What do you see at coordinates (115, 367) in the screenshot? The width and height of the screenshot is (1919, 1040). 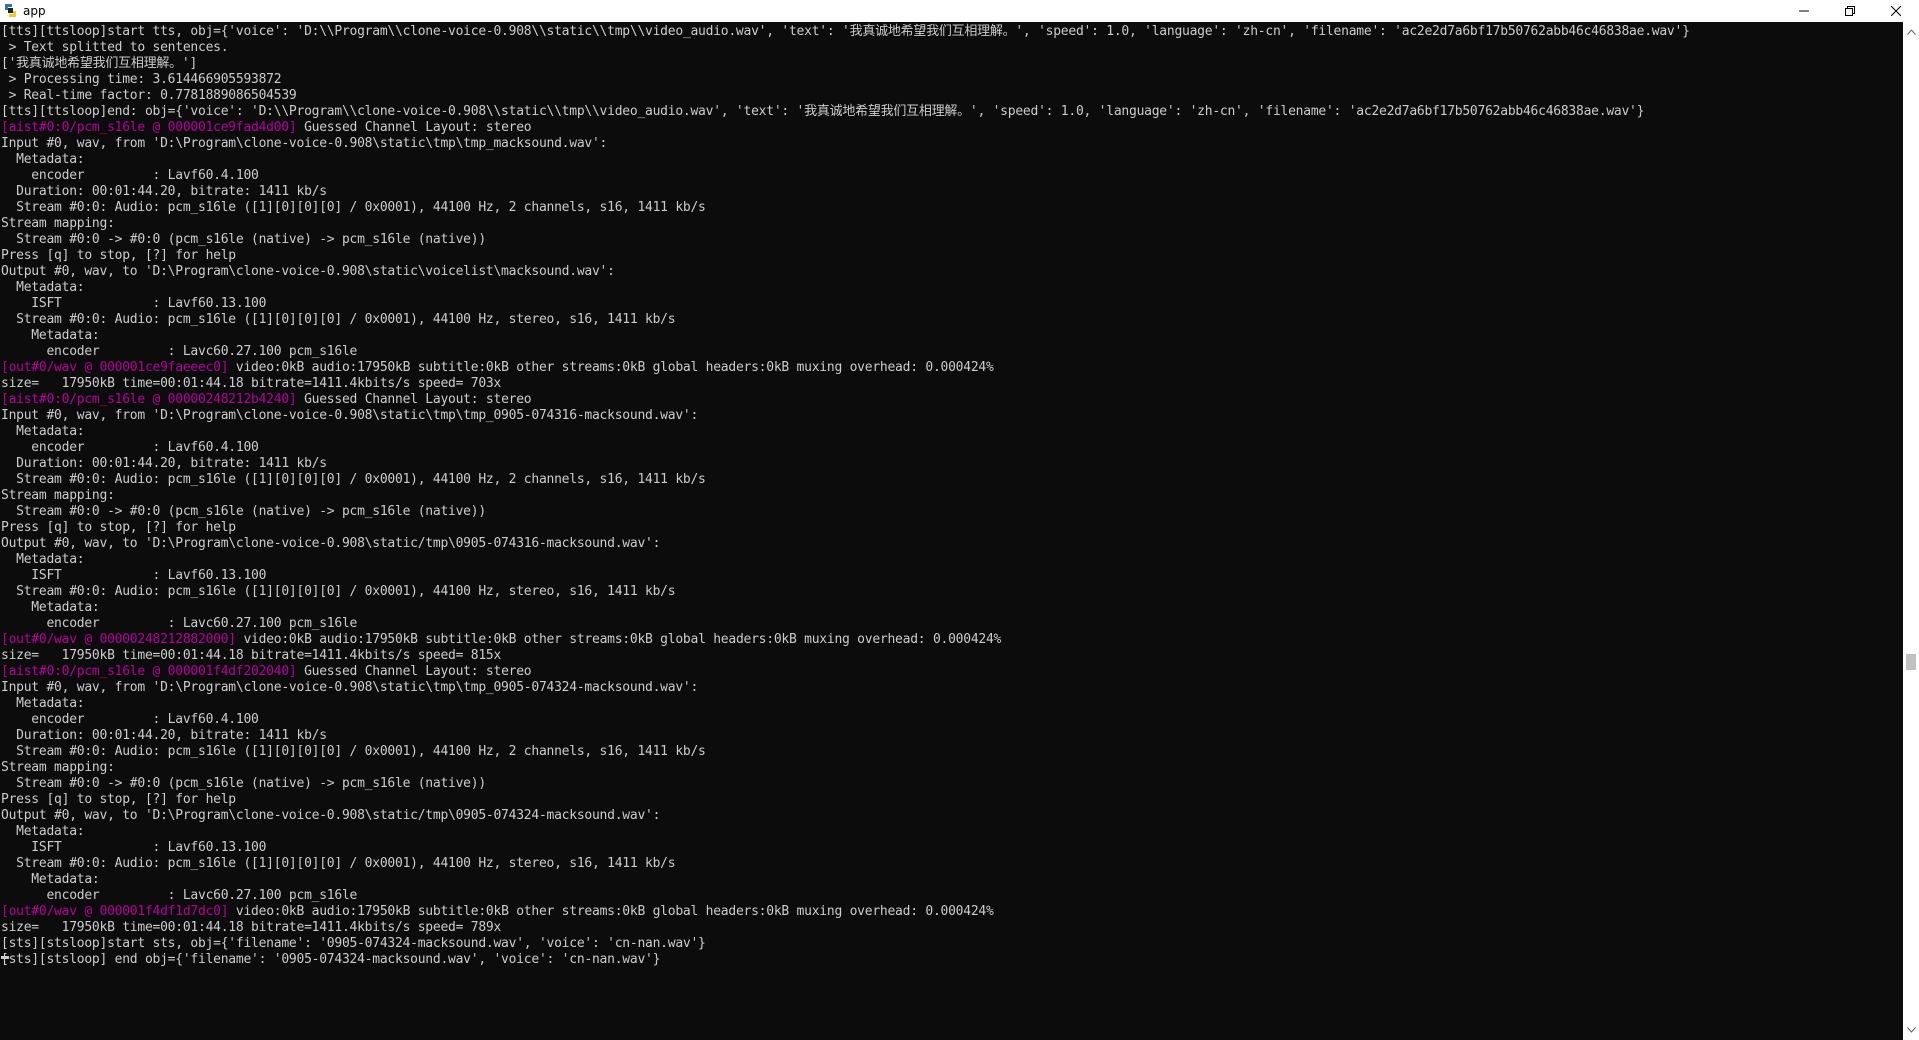 I see `log-source-prefix: [out#0/wav @ 000001ce9faeeec0]` at bounding box center [115, 367].